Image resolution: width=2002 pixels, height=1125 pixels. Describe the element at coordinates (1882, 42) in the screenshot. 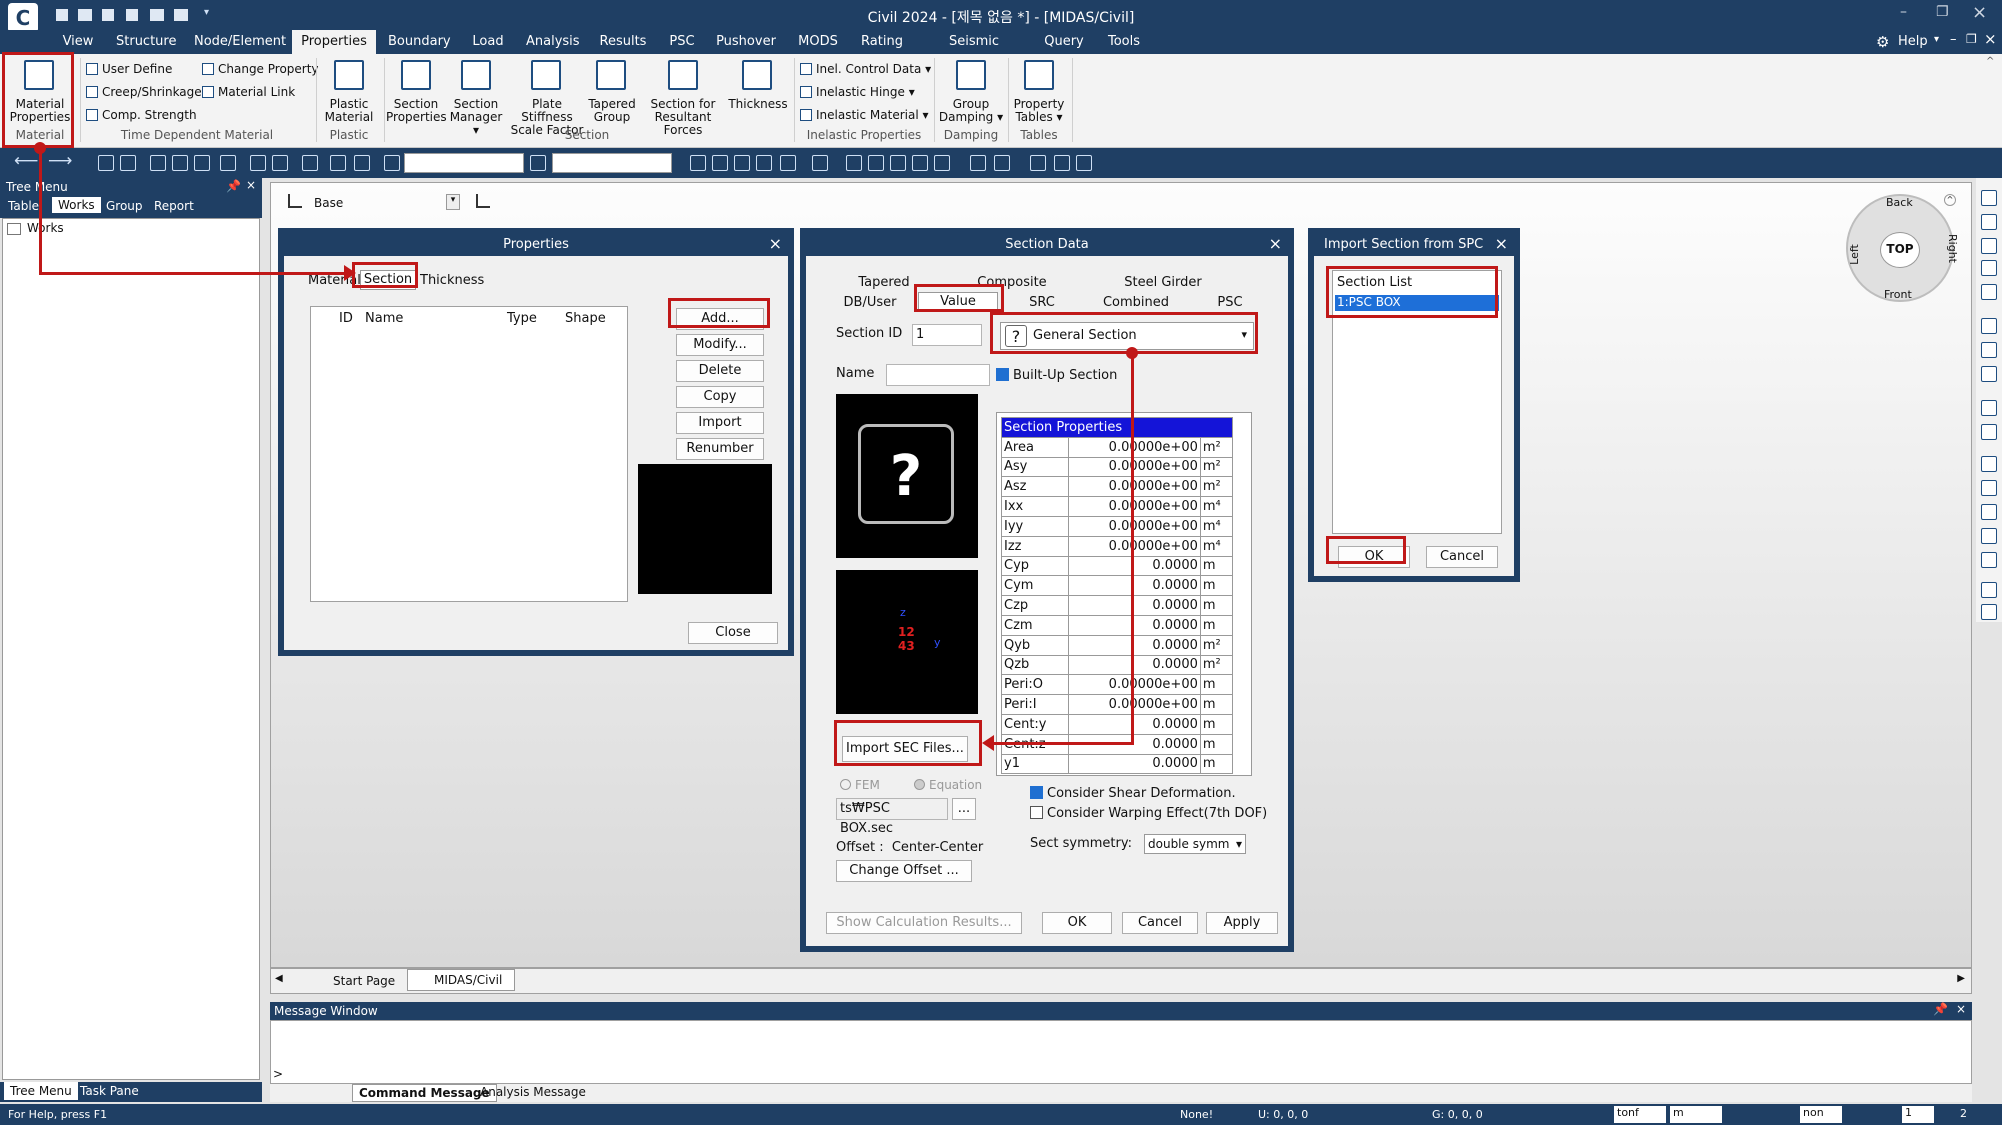

I see `gear-icon: ⚙` at that location.